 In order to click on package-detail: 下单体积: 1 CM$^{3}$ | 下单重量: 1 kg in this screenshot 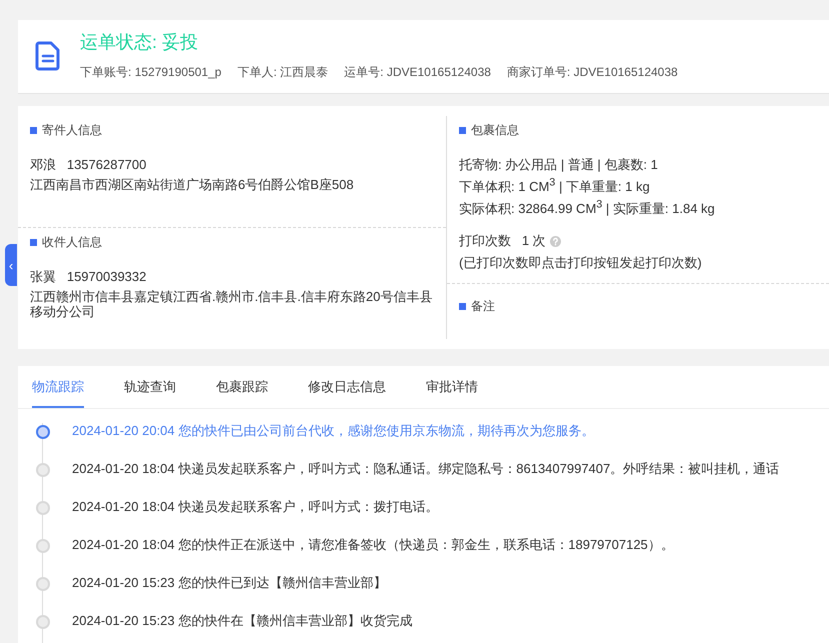, I will do `click(555, 186)`.